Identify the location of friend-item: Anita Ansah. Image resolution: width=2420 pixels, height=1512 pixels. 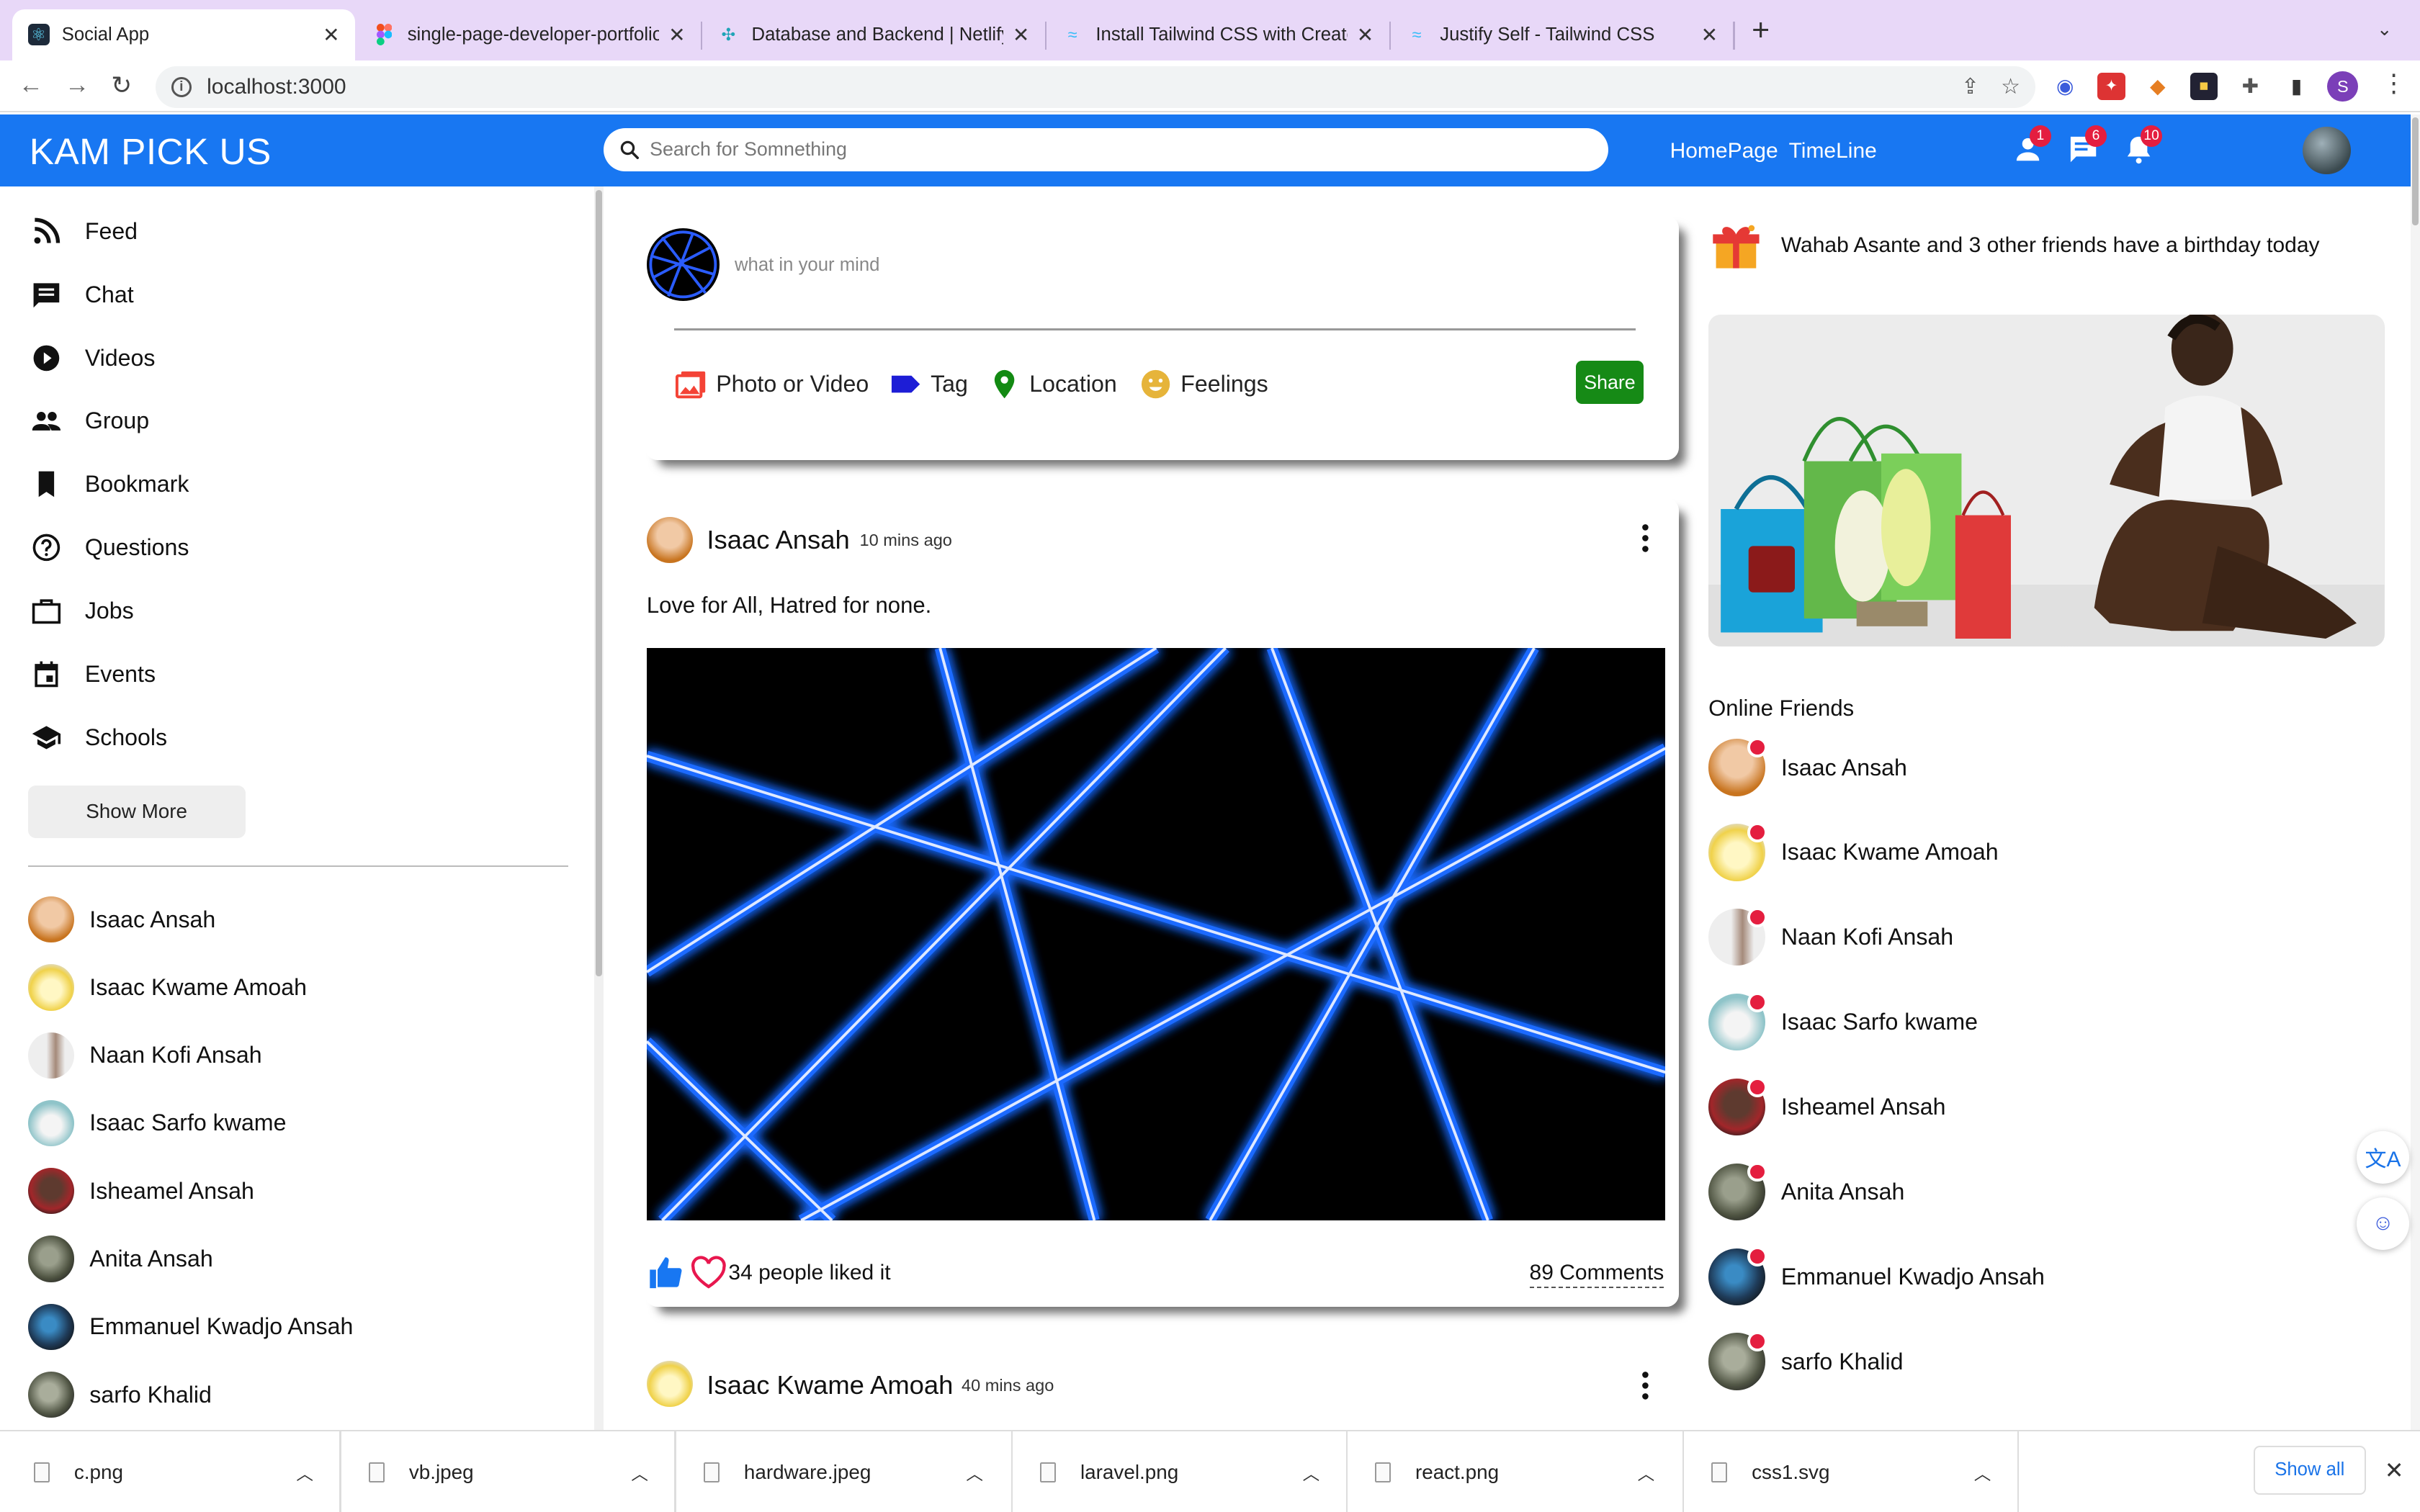
(120, 1259).